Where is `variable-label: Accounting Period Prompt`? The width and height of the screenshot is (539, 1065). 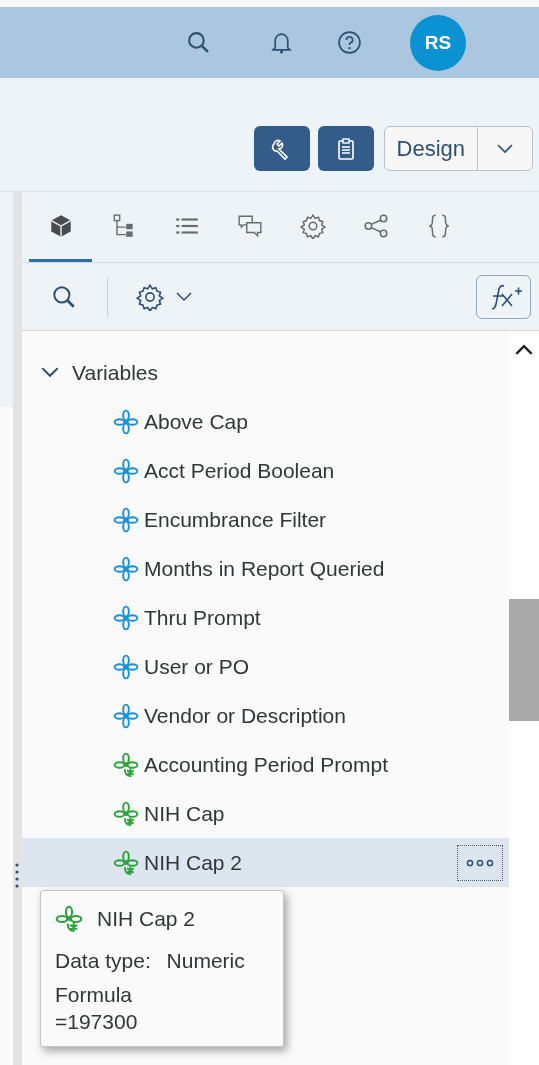
variable-label: Accounting Period Prompt is located at coordinates (266, 764).